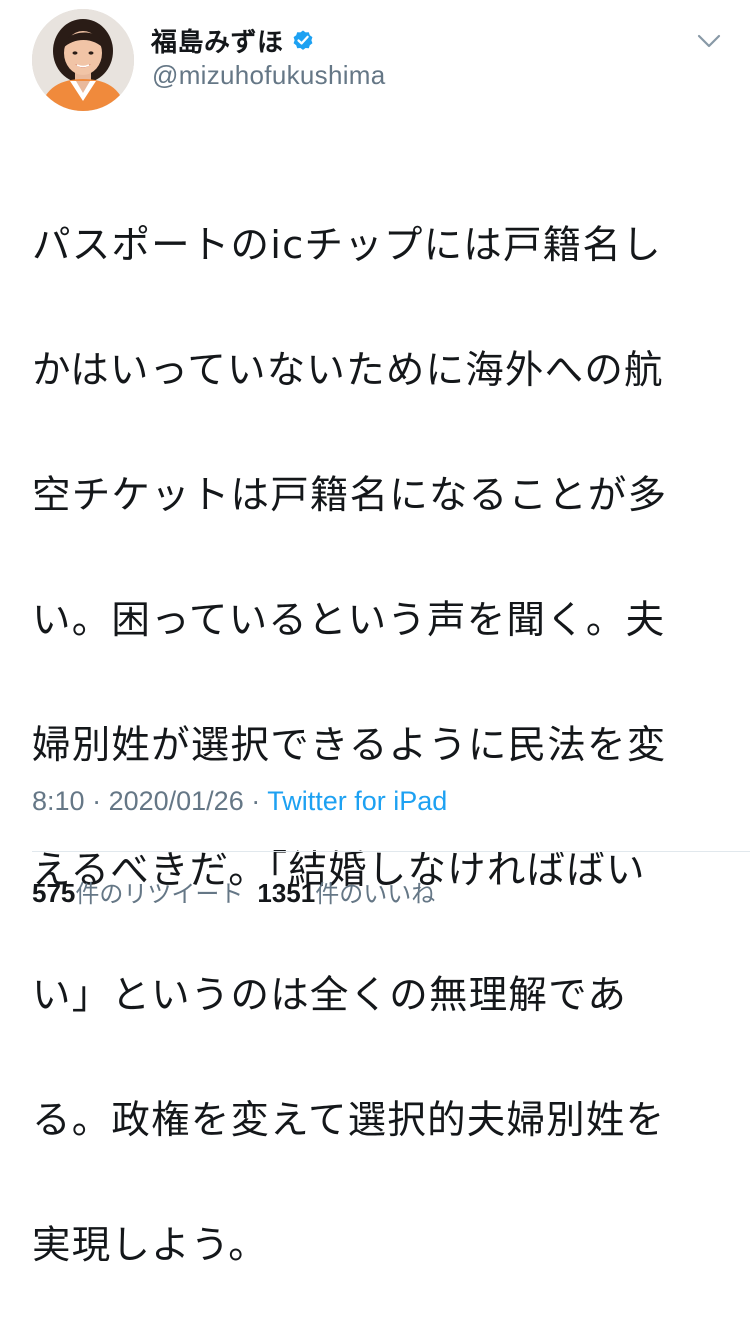 The image size is (750, 1340). Describe the element at coordinates (347, 245) in the screenshot. I see `tweet-text-line: パスポートのicチップには戸籍名し` at that location.